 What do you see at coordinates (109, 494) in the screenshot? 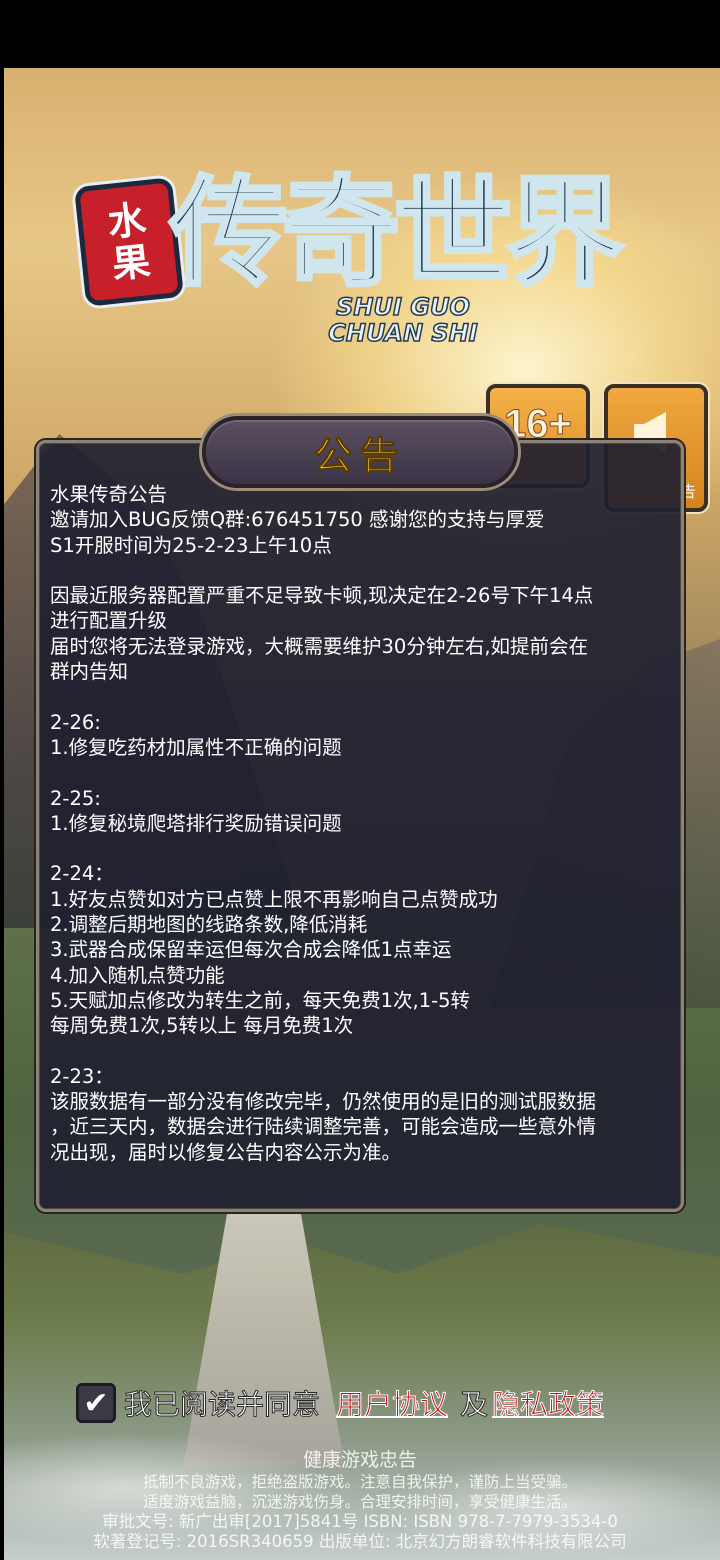
I see `notice-line: 水果传奇公告` at bounding box center [109, 494].